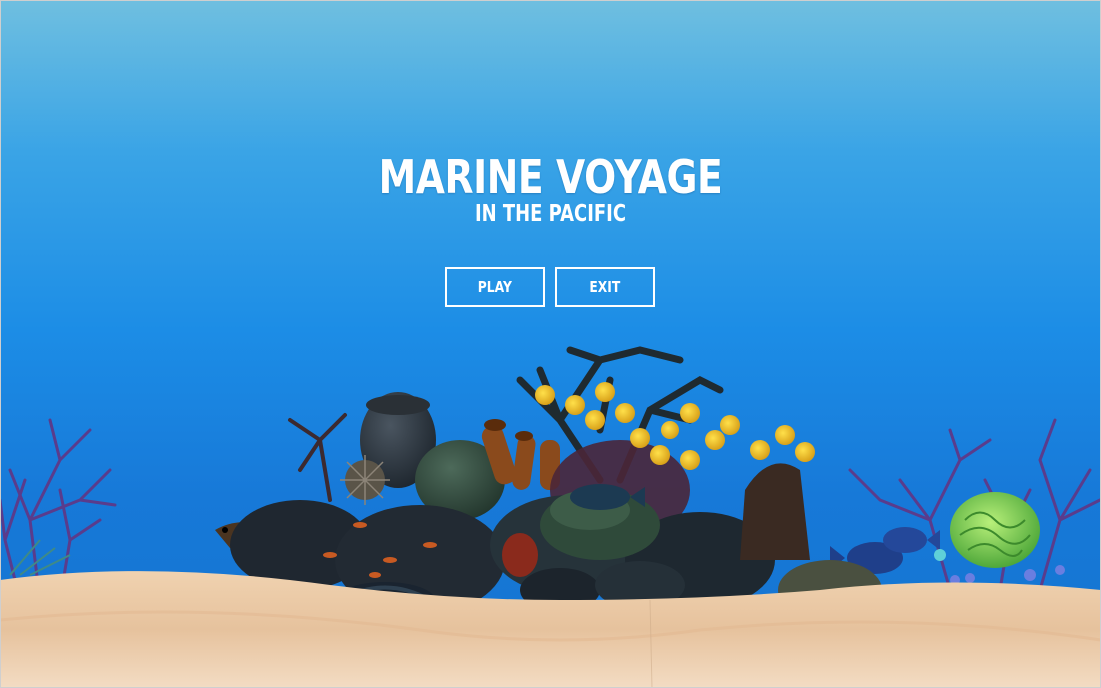 The height and width of the screenshot is (688, 1101). I want to click on play-button-label: Play, so click(495, 287).